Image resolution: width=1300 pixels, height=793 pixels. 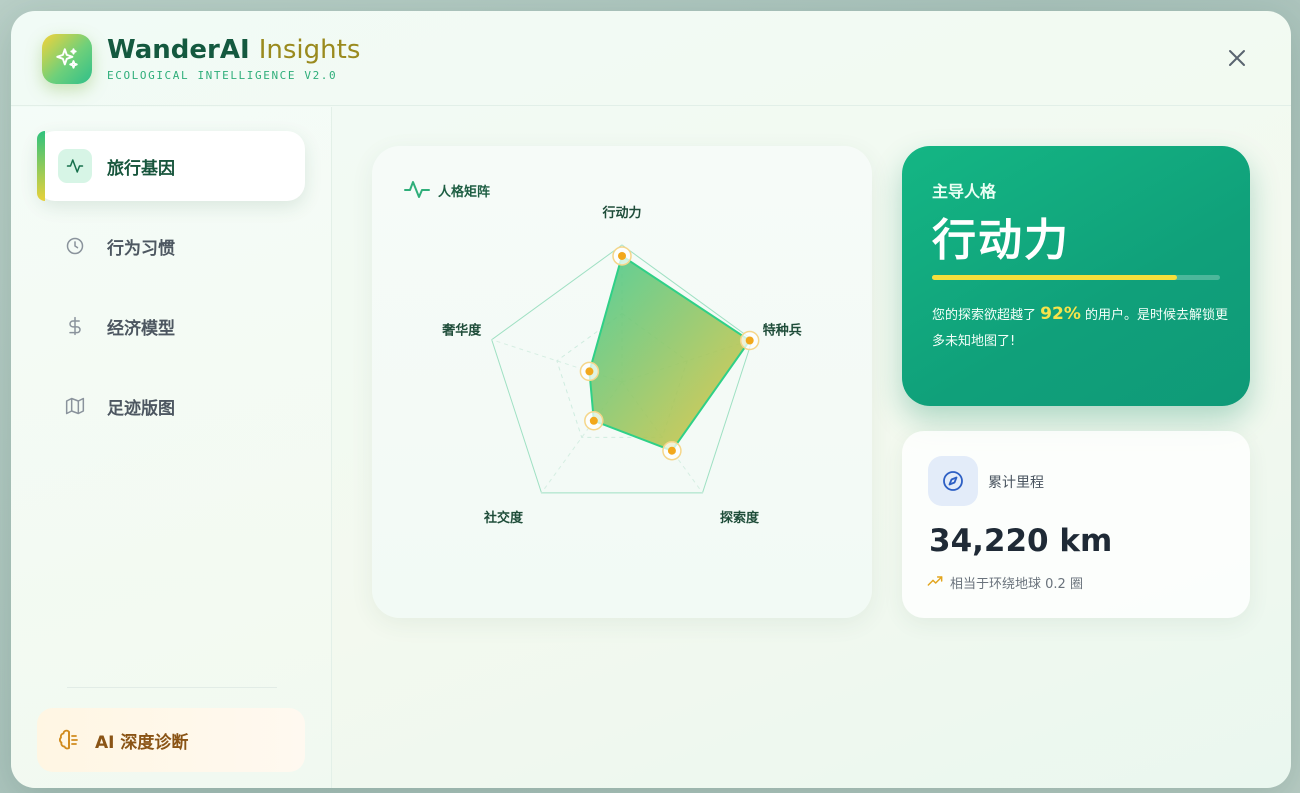 What do you see at coordinates (935, 581) in the screenshot?
I see `trending-up-icon` at bounding box center [935, 581].